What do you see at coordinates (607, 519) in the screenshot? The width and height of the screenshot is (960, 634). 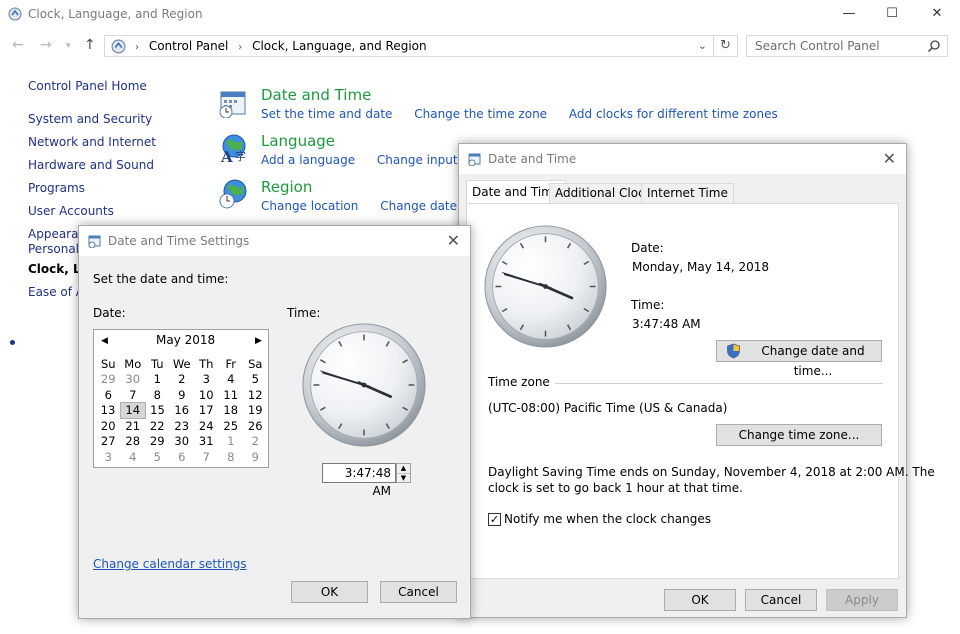 I see `notify-label: Notify me when the clock changes` at bounding box center [607, 519].